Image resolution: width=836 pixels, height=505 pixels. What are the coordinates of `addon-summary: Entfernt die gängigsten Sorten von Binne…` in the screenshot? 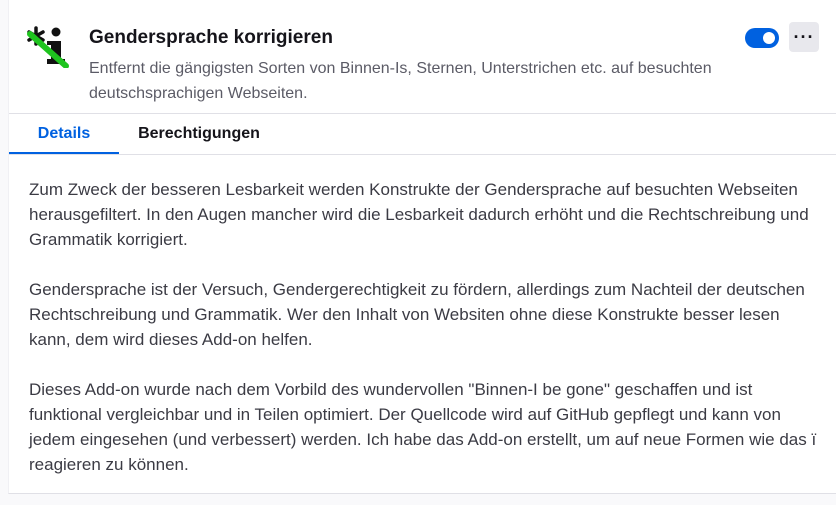 It's located at (400, 81).